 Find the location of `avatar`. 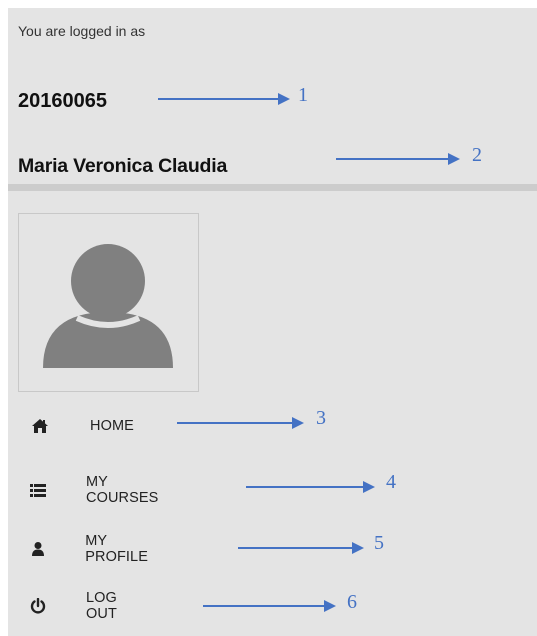

avatar is located at coordinates (108, 302).